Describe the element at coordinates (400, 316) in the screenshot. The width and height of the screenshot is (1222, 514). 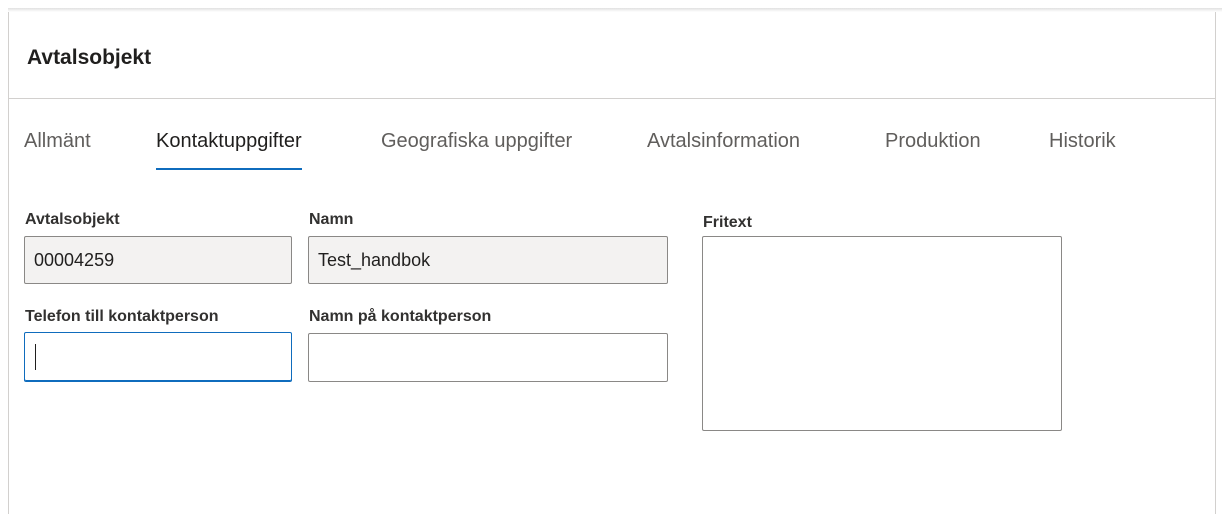
I see `kontaktnamn-label: Namn på kontaktperson` at that location.